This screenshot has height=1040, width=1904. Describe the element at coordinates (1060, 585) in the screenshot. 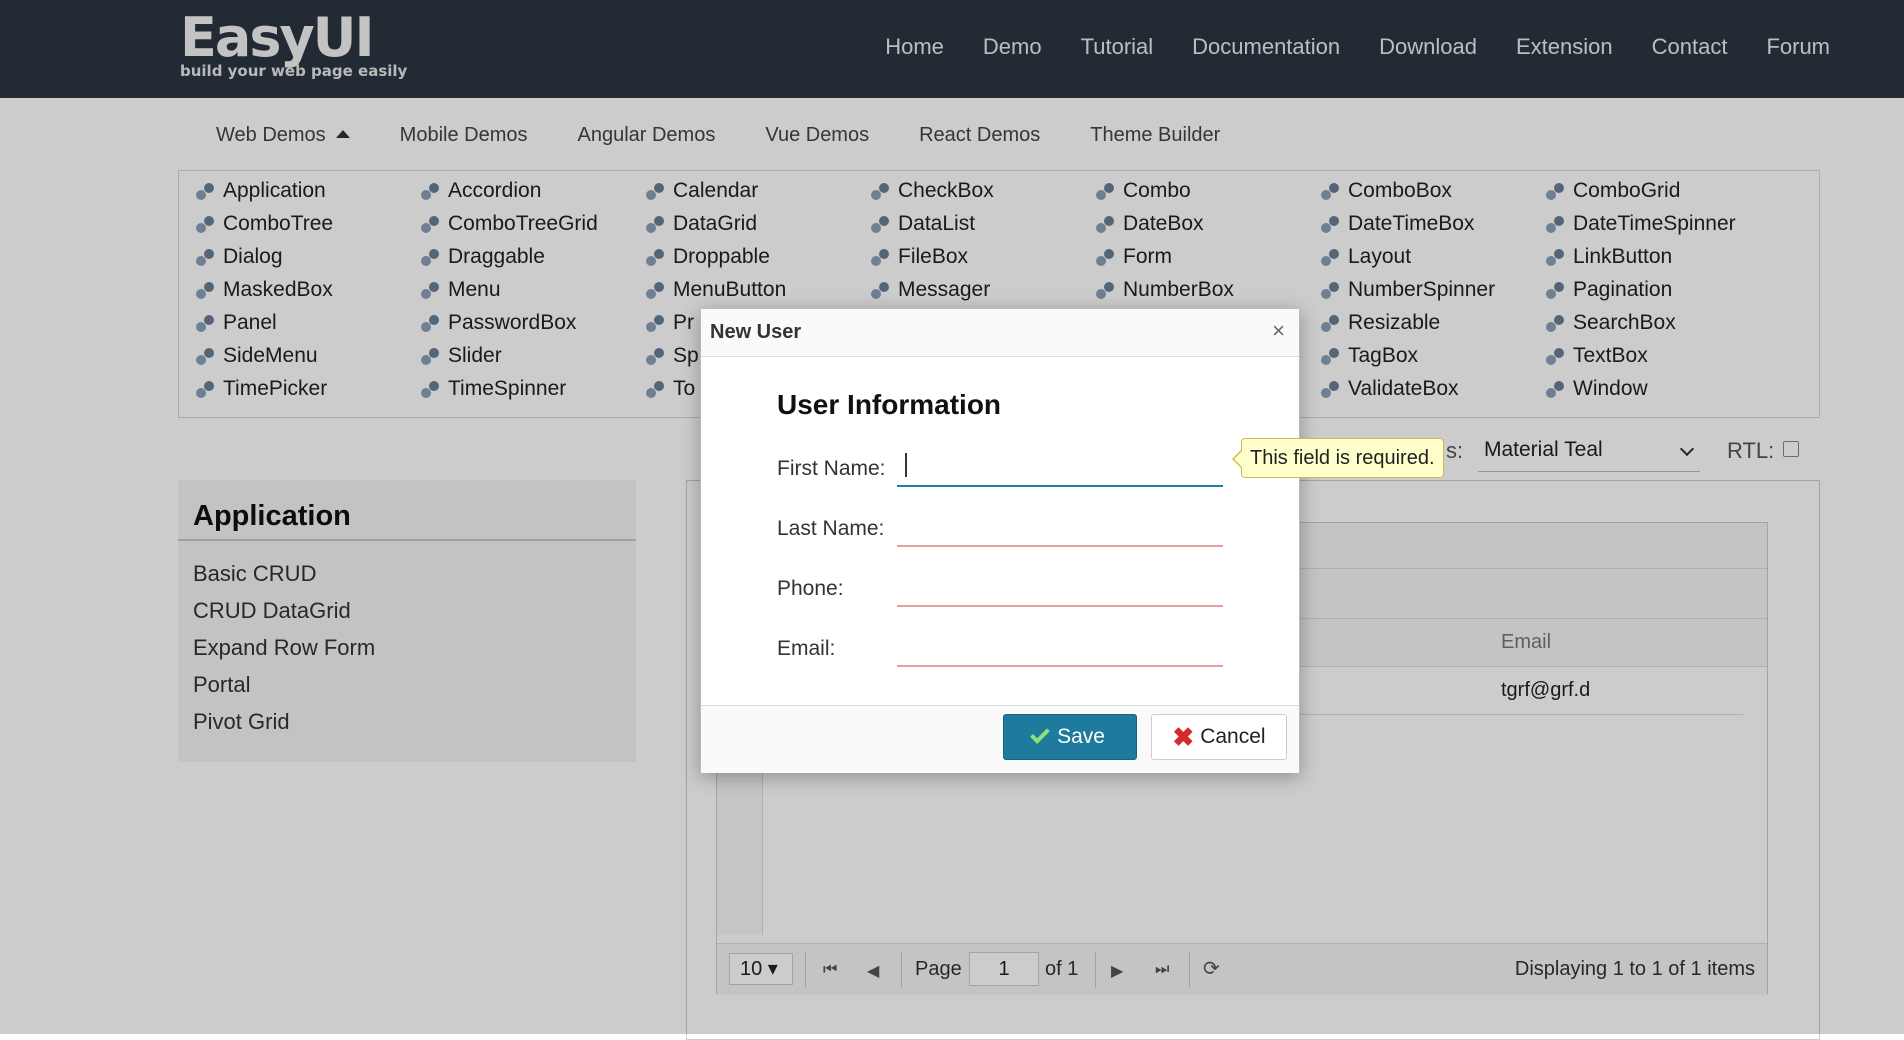

I see `phone-field` at that location.